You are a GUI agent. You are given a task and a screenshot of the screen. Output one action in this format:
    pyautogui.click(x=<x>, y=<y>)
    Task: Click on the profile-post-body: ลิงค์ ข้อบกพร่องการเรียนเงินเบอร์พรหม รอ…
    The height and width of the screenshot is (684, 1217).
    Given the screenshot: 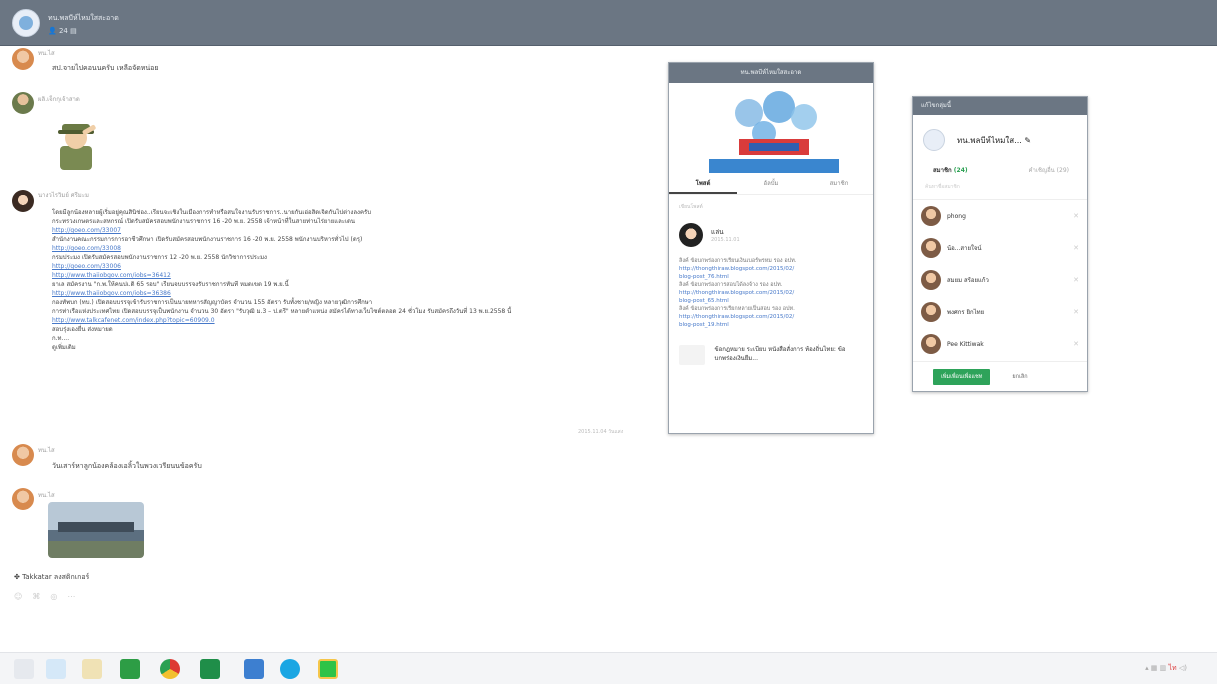 What is the action you would take?
    pyautogui.click(x=771, y=293)
    